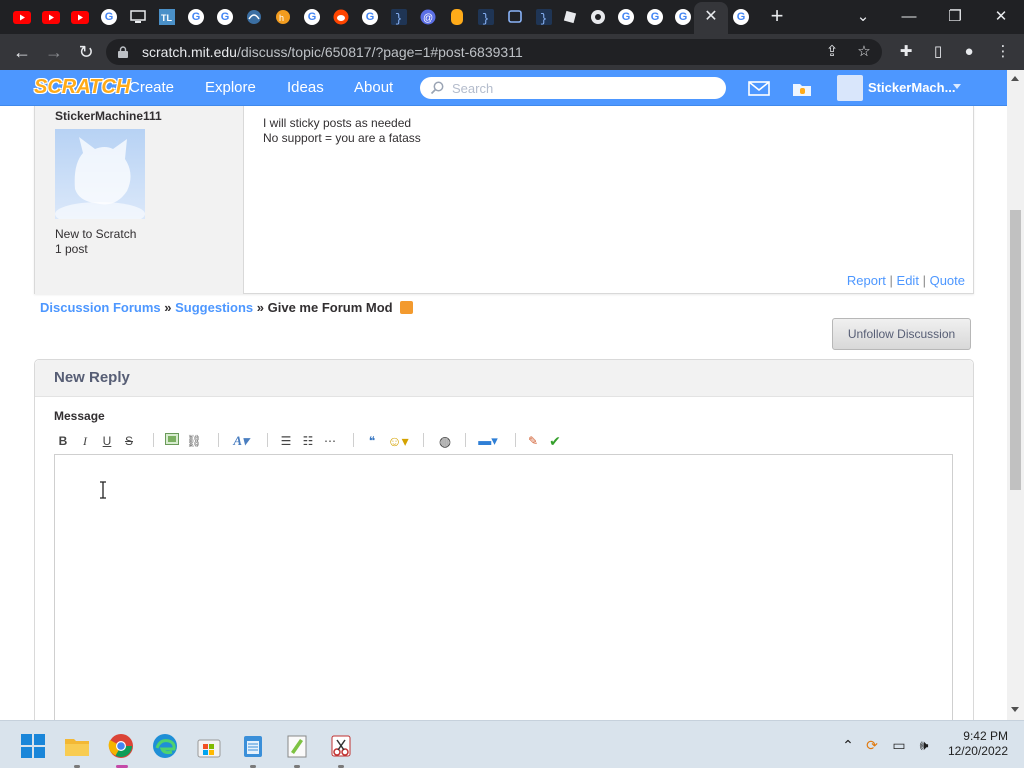  I want to click on store-icon, so click(209, 746).